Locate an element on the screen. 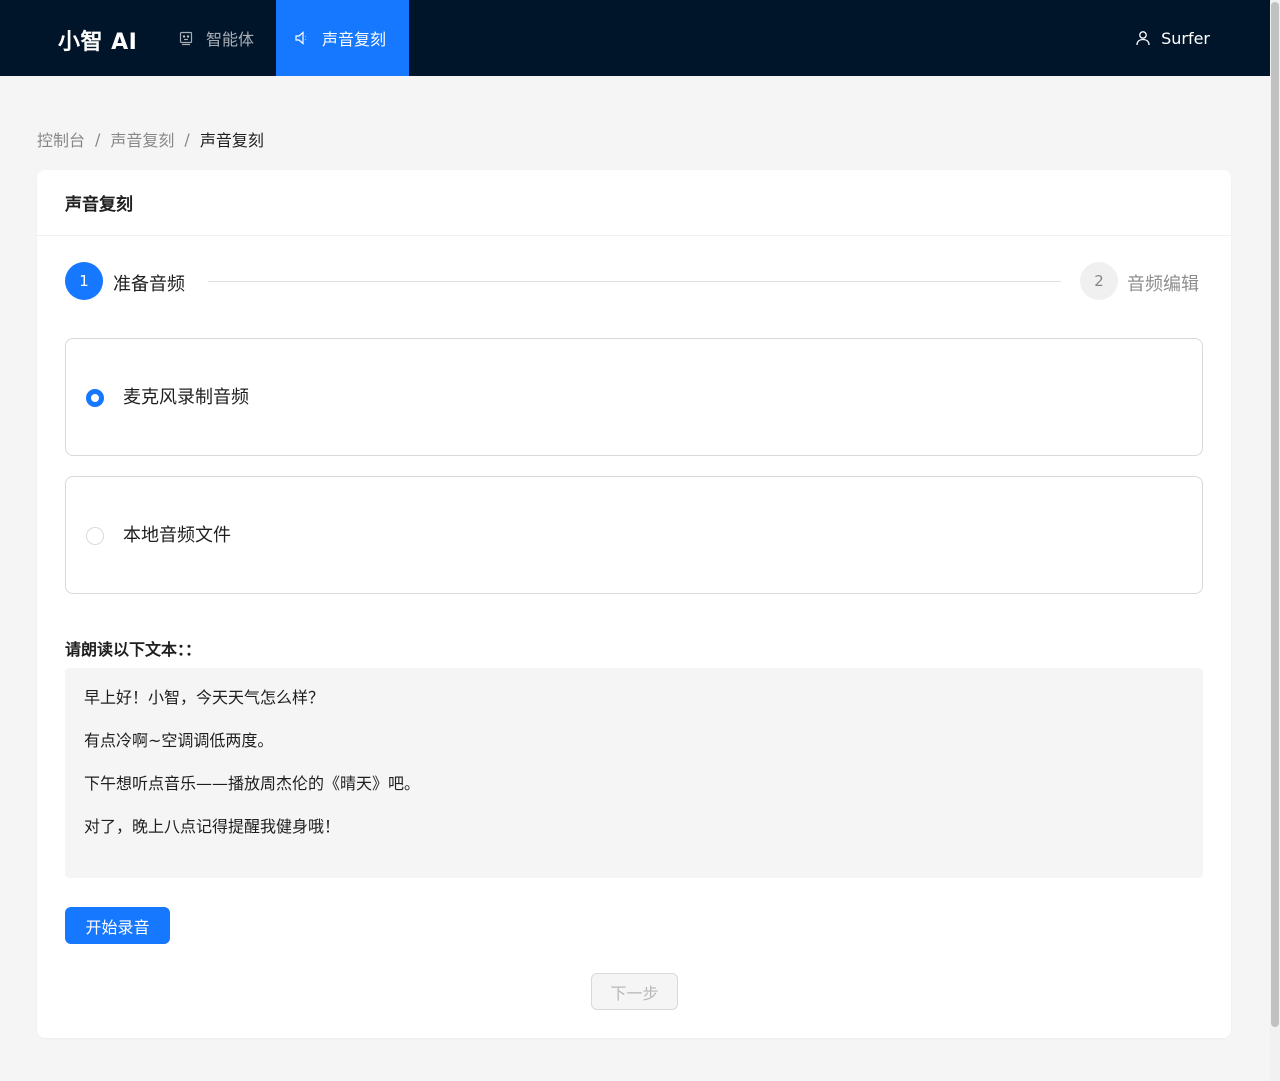 Image resolution: width=1280 pixels, height=1081 pixels. radio-local-file is located at coordinates (95, 536).